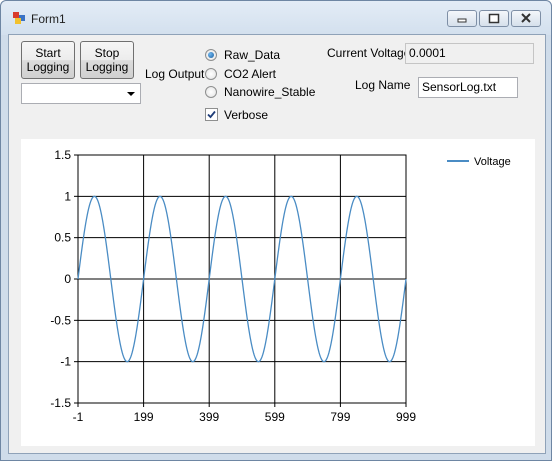 The height and width of the screenshot is (461, 552). What do you see at coordinates (468, 87) in the screenshot?
I see `log-name-input: SensorLog.txt` at bounding box center [468, 87].